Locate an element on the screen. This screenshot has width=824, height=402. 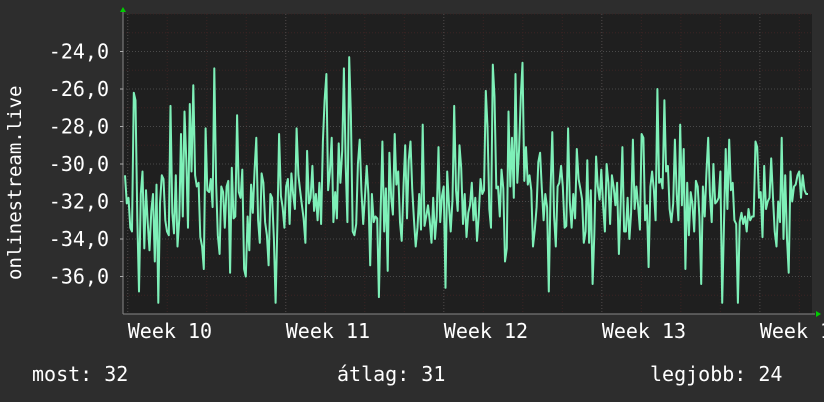
current-value: most: 32 is located at coordinates (80, 374).